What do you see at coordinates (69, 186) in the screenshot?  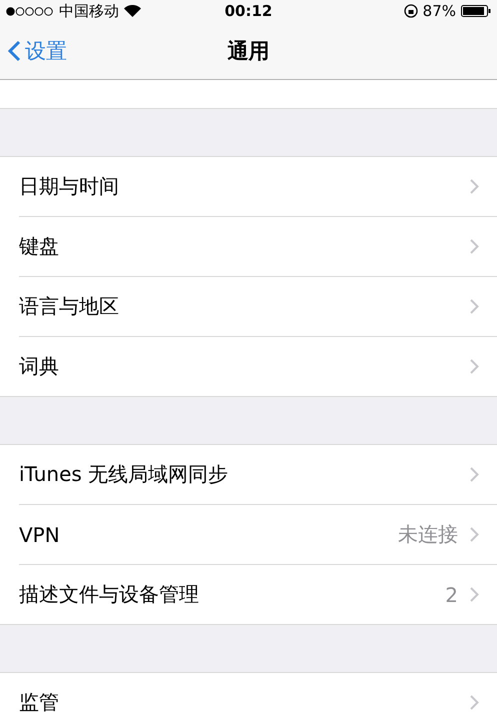 I see `row-label: 日期与时间` at bounding box center [69, 186].